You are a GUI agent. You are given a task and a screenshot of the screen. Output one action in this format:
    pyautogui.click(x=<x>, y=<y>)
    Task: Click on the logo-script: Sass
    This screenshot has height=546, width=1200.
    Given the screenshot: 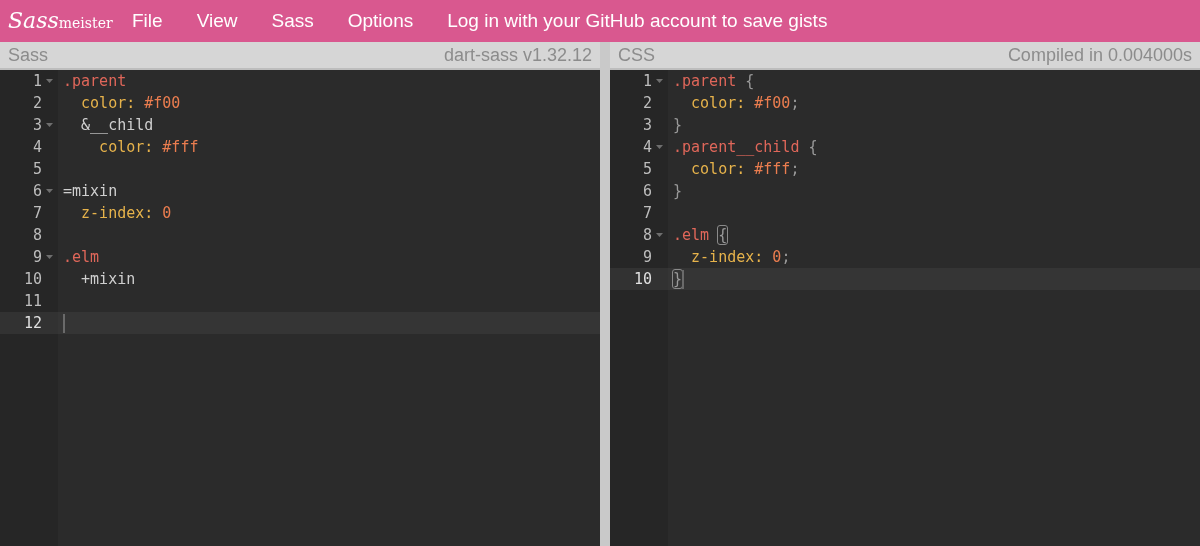 What is the action you would take?
    pyautogui.click(x=33, y=21)
    